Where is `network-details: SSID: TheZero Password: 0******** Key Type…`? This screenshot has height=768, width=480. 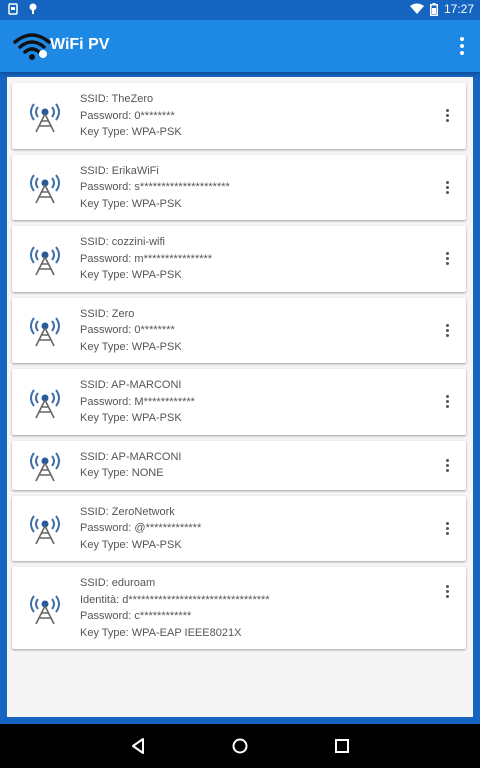
network-details: SSID: TheZero Password: 0******** Key Type… is located at coordinates (239, 116).